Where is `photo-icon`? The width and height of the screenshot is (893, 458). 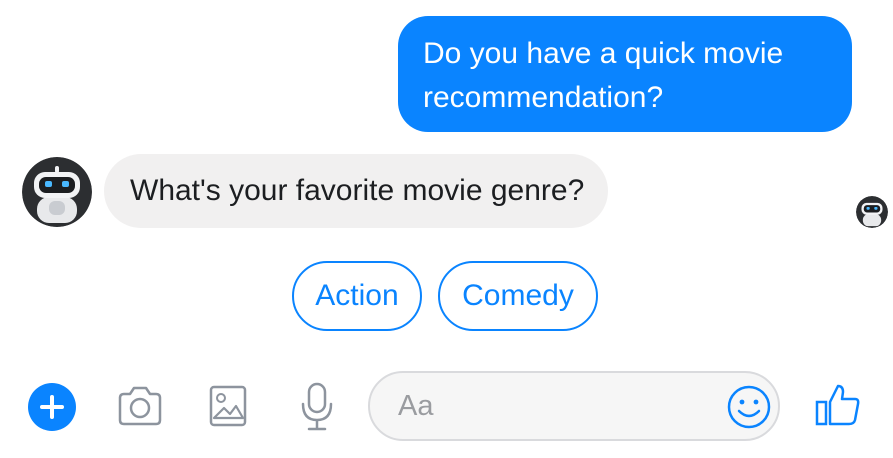 photo-icon is located at coordinates (228, 406).